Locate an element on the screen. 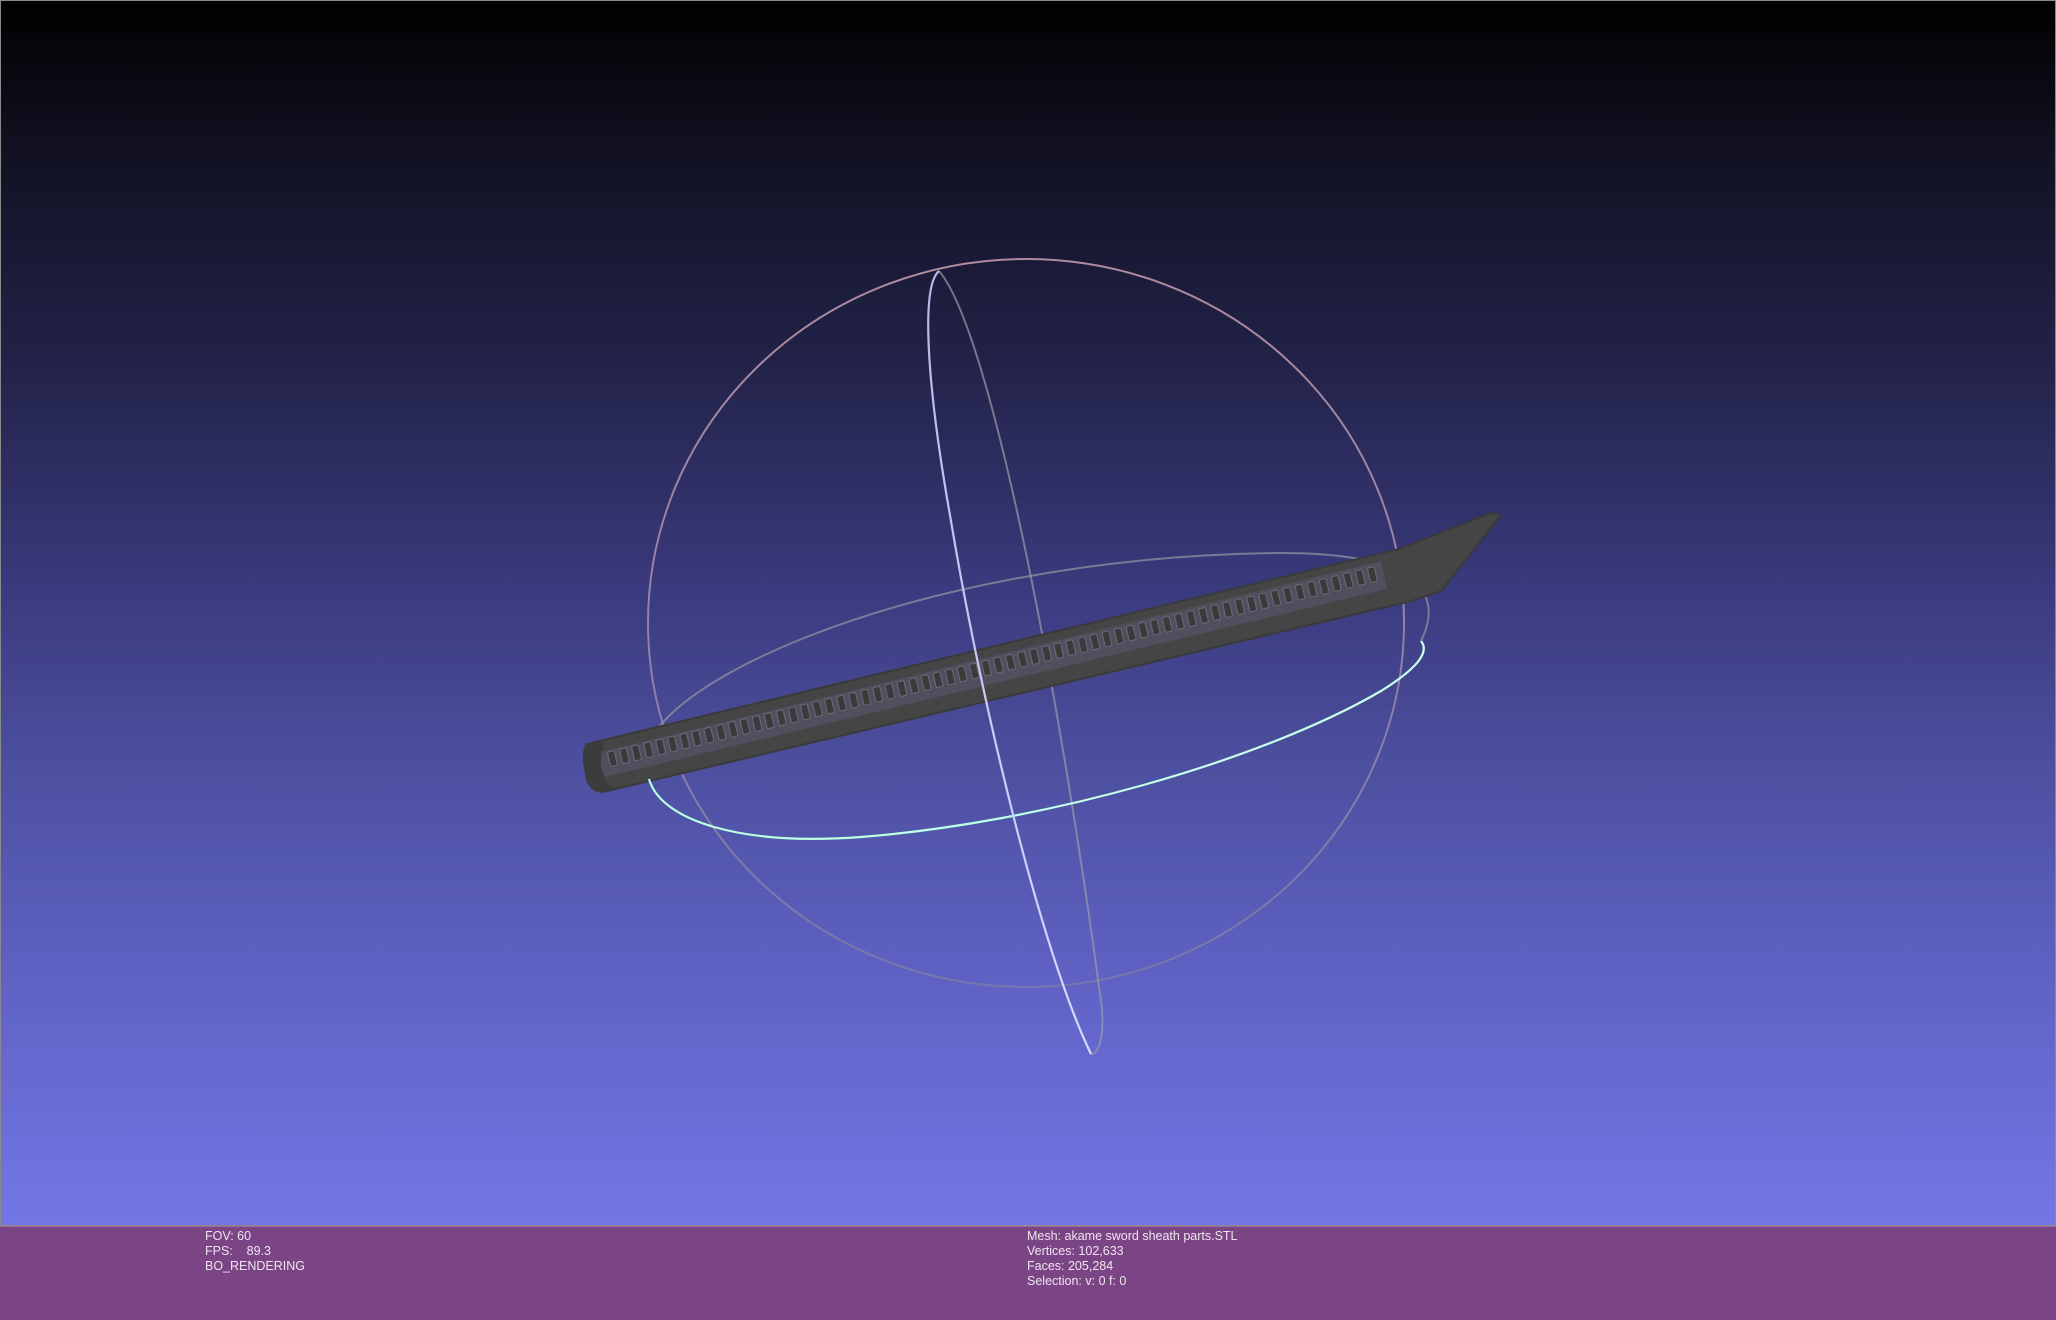 The width and height of the screenshot is (2056, 1320). mesh-name-label: Mesh: akame sword sheath parts.STL is located at coordinates (1132, 1236).